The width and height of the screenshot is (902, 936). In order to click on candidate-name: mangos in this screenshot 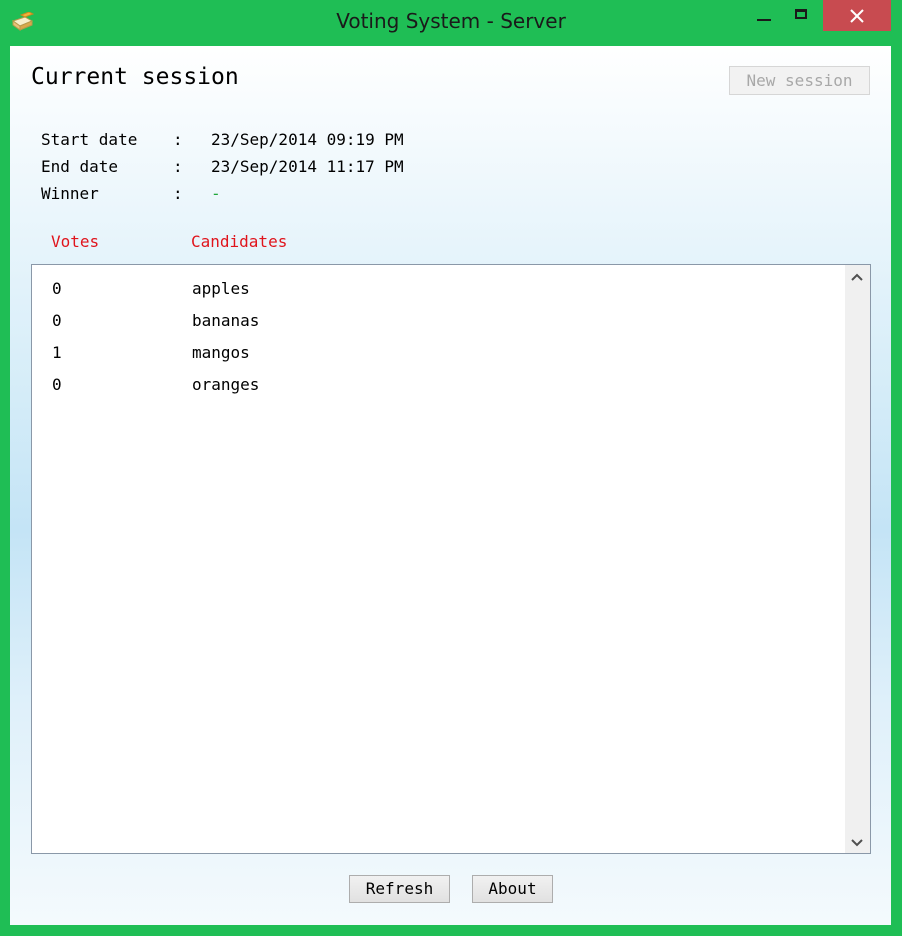, I will do `click(221, 352)`.